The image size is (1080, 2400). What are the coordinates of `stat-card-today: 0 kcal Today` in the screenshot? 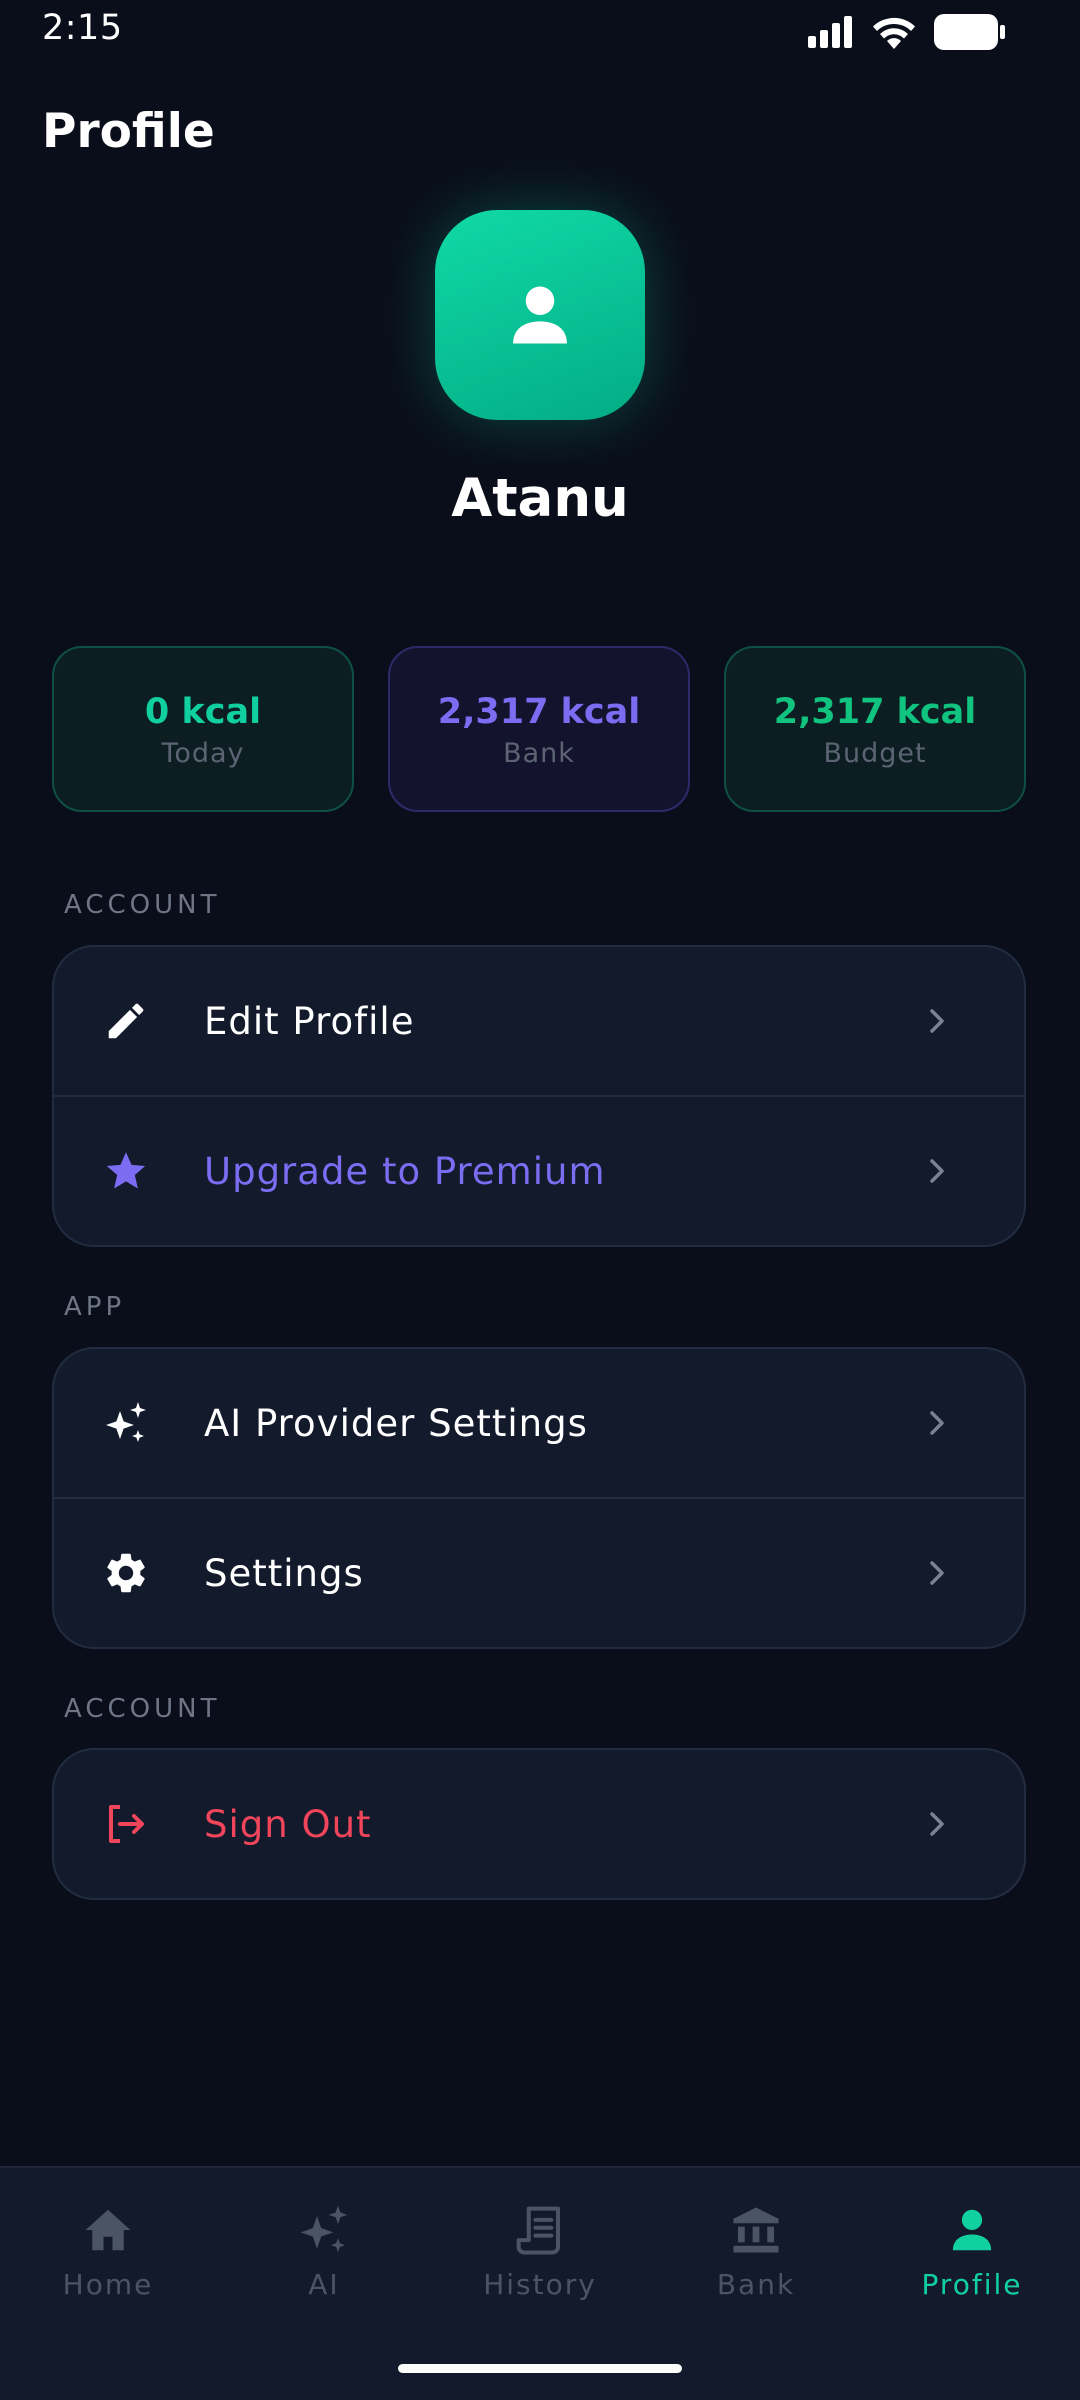 It's located at (203, 729).